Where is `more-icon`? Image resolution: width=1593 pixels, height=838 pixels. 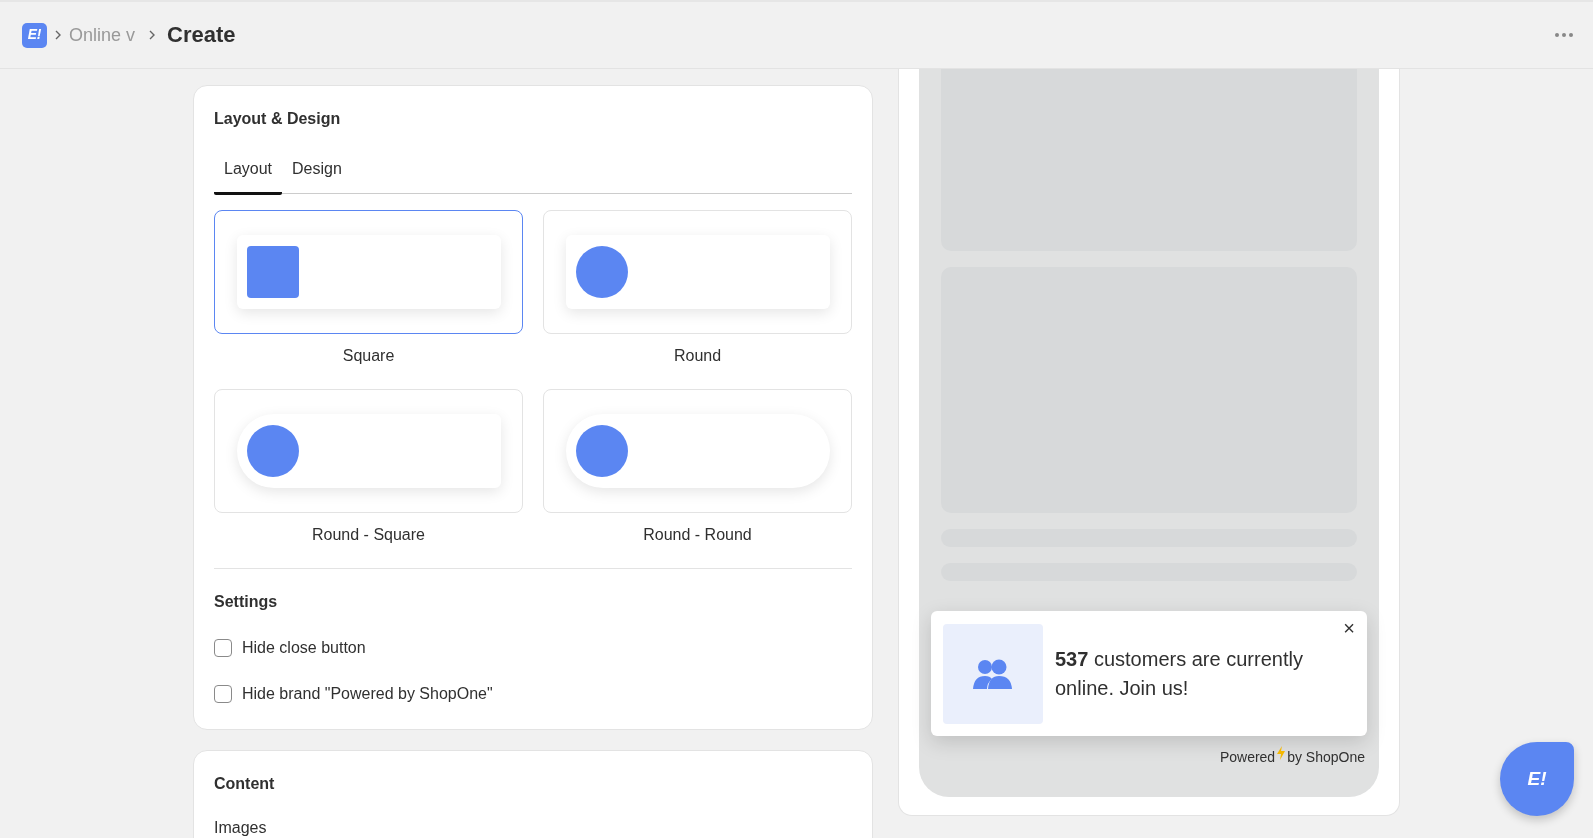 more-icon is located at coordinates (1564, 35).